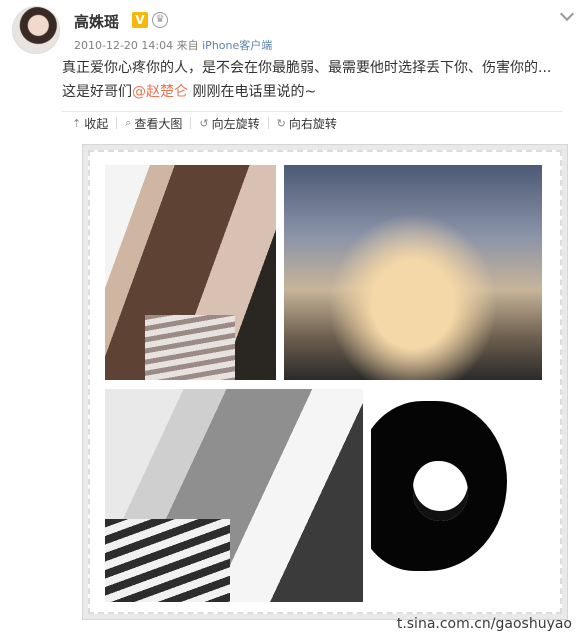 Image resolution: width=586 pixels, height=640 pixels. I want to click on post-text-suffix: 刚刚在电话里说的~, so click(252, 92).